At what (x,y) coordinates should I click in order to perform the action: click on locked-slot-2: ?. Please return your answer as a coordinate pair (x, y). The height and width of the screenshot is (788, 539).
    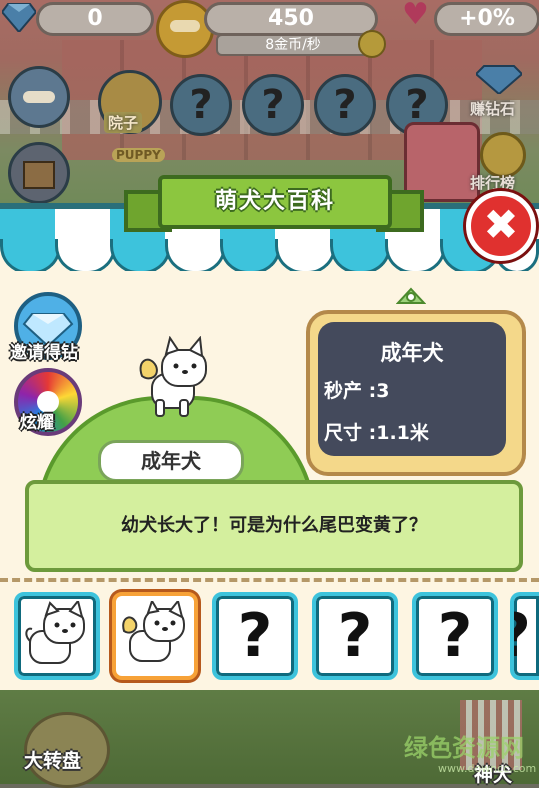
    Looking at the image, I should click on (273, 105).